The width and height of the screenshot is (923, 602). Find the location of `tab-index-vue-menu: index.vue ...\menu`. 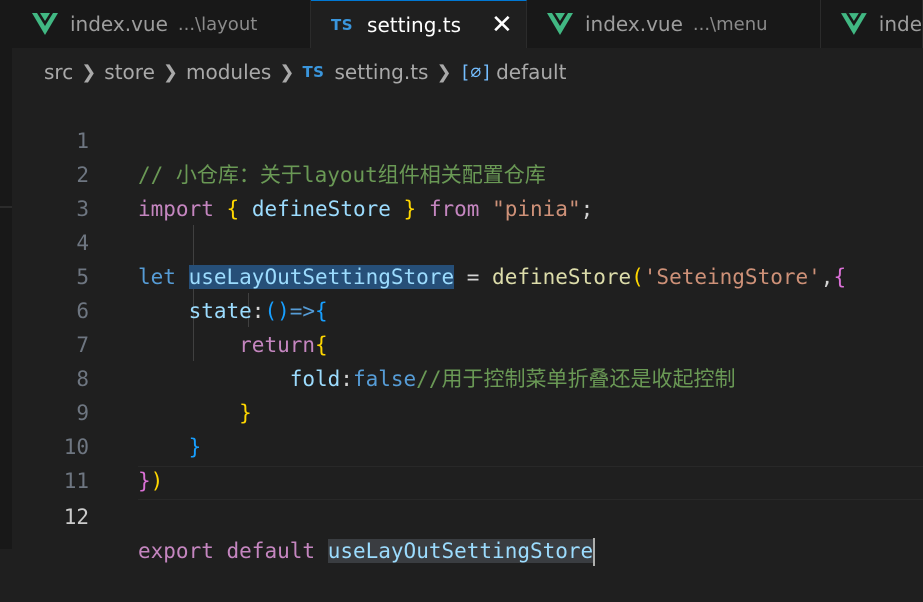

tab-index-vue-menu: index.vue ...\menu is located at coordinates (674, 24).